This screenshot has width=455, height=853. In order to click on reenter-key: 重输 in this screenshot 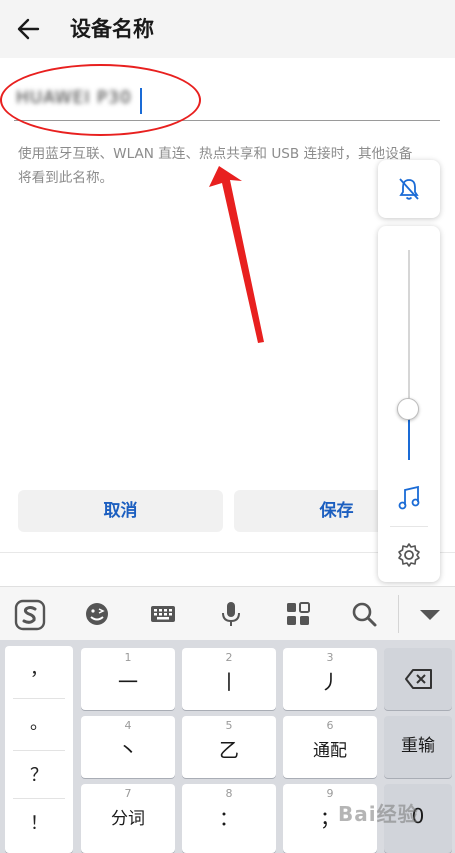, I will do `click(418, 747)`.